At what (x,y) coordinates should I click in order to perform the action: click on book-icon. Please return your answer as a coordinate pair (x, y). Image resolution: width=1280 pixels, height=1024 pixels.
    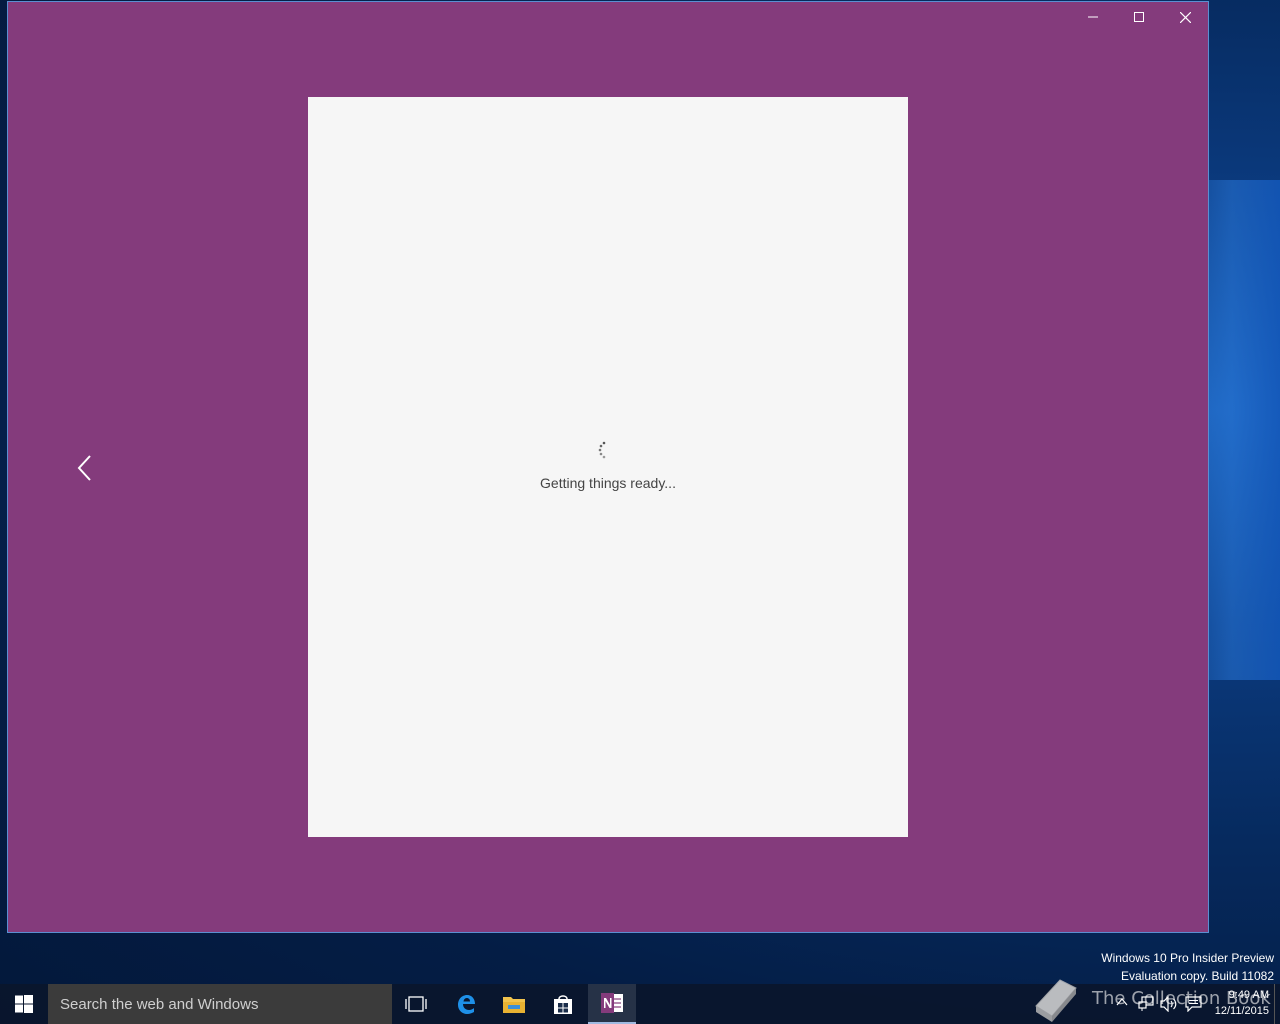
    Looking at the image, I should click on (1056, 1000).